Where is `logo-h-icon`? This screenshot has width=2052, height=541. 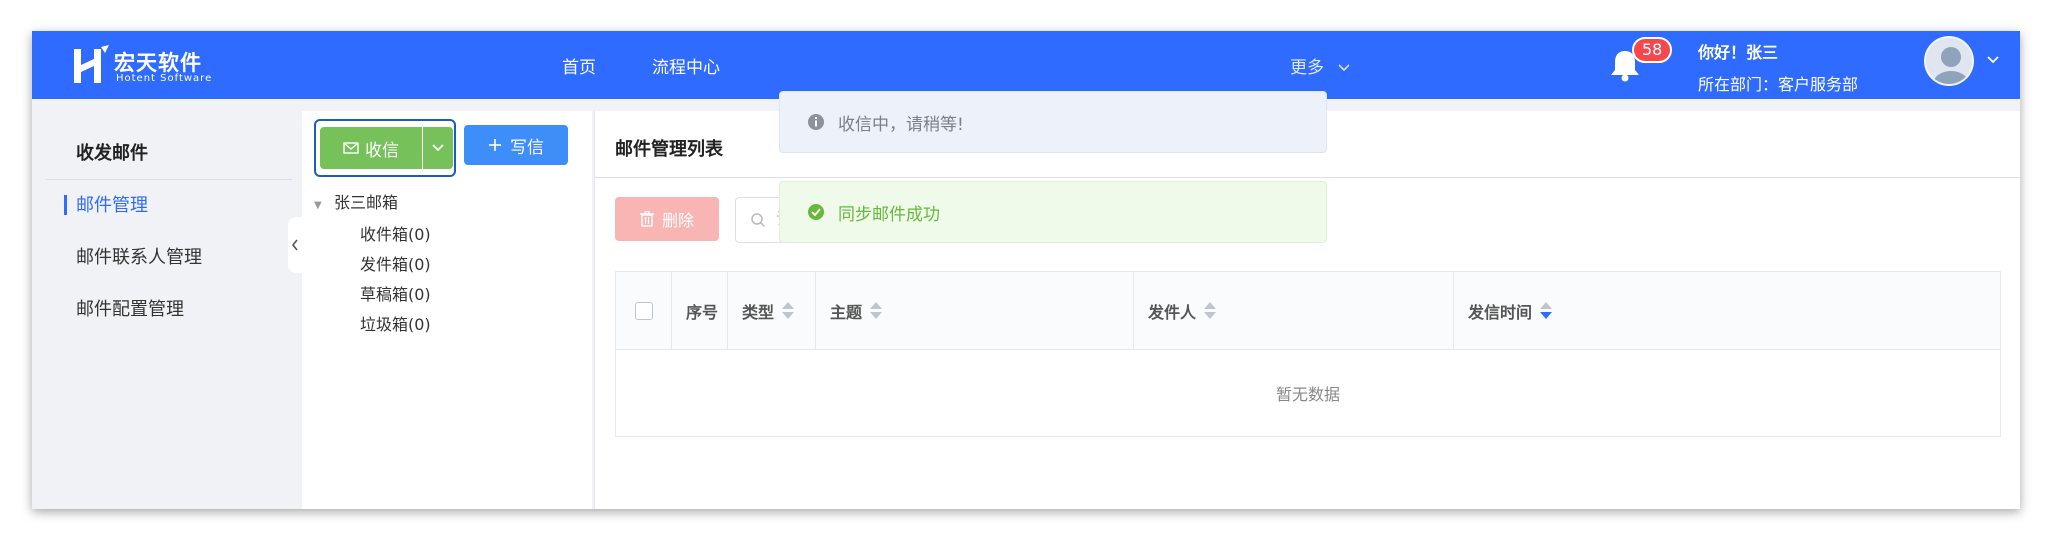
logo-h-icon is located at coordinates (91, 64).